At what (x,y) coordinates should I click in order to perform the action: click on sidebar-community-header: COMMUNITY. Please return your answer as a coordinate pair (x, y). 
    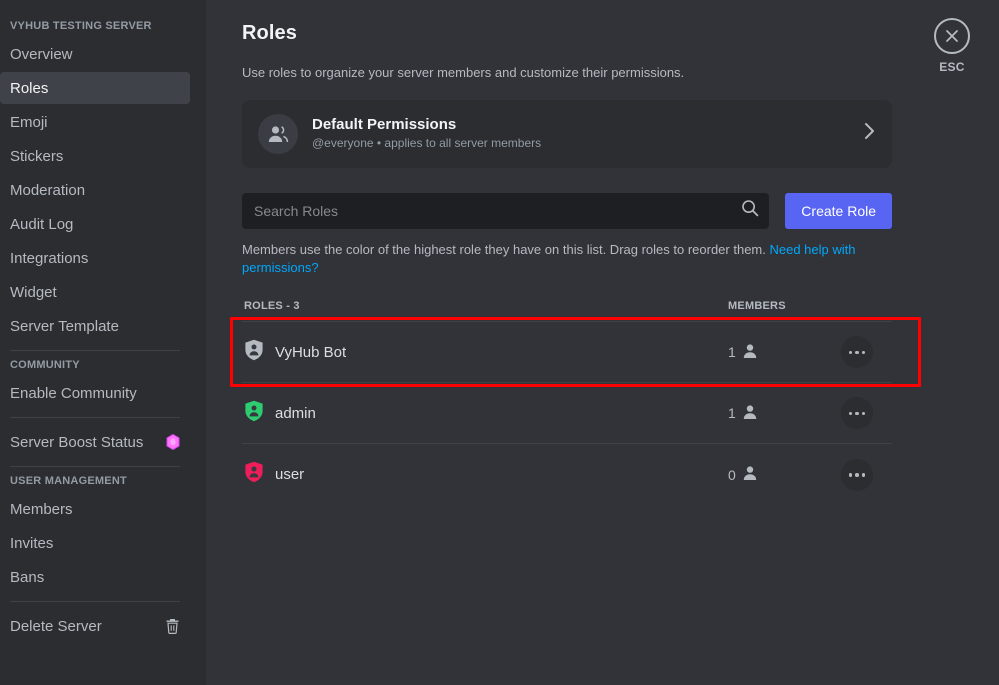
    Looking at the image, I should click on (45, 365).